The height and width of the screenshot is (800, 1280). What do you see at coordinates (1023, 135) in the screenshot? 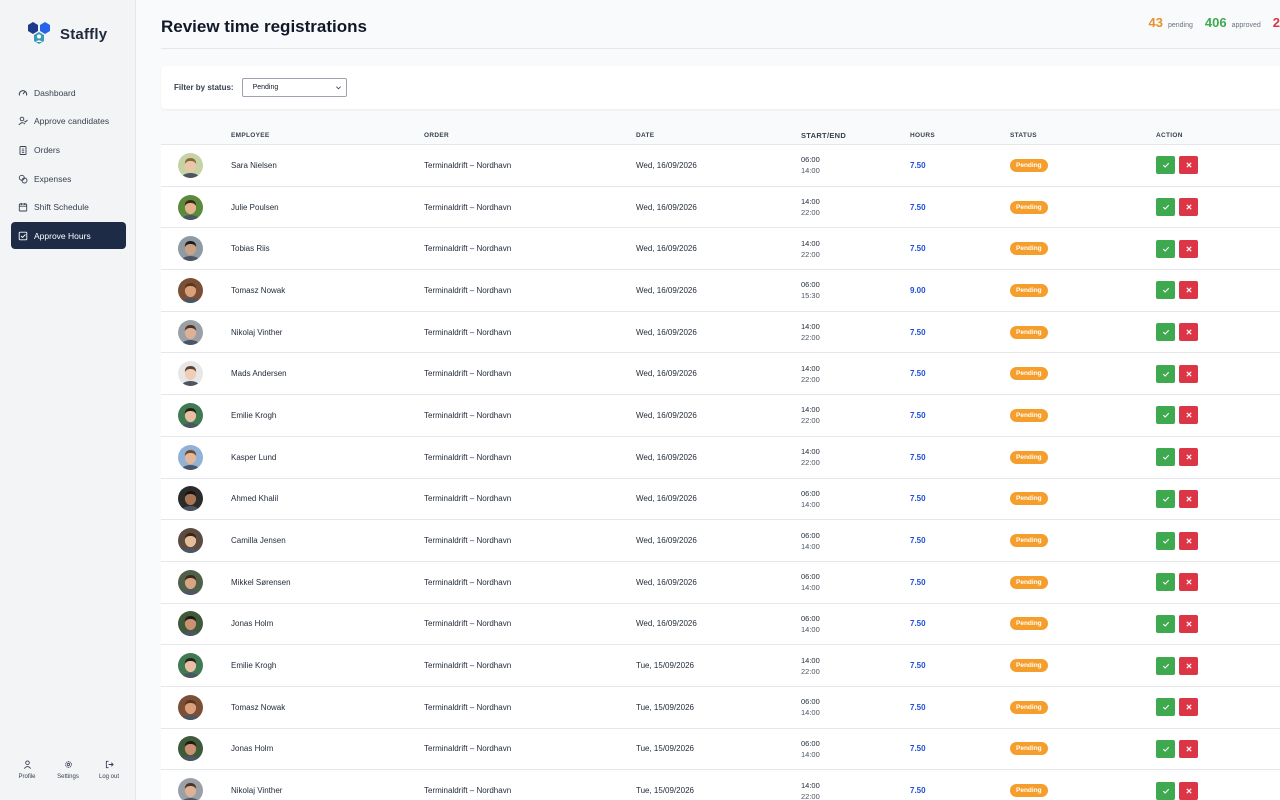
I see `status-column-header: STATUS` at bounding box center [1023, 135].